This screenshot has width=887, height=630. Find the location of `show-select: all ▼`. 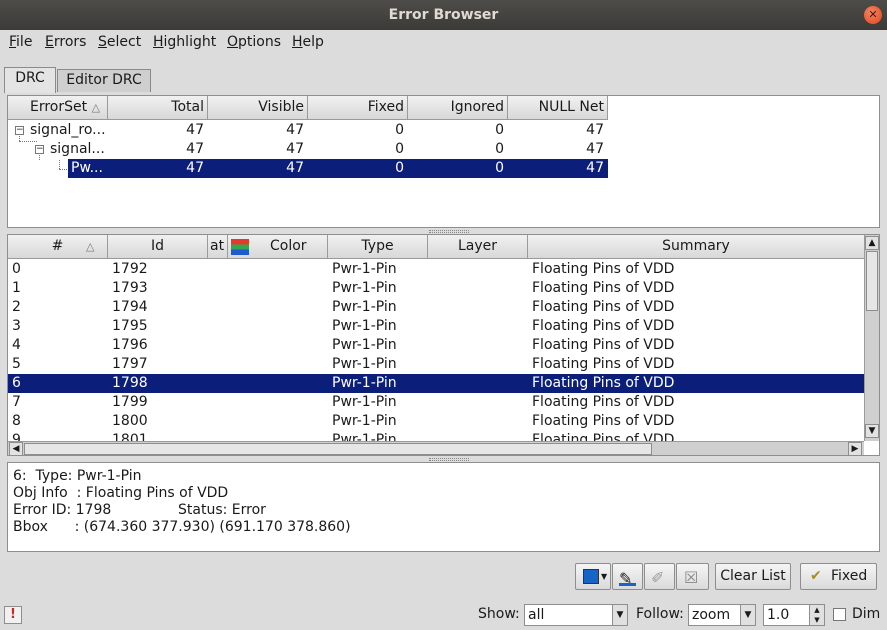

show-select: all ▼ is located at coordinates (576, 615).